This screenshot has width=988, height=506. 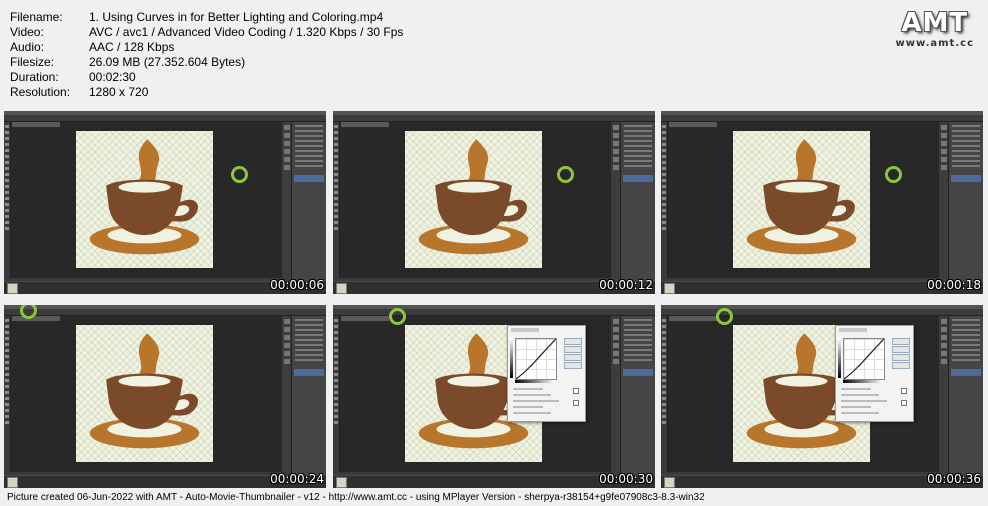 I want to click on video-thumbnail: 00:00:24, so click(x=165, y=396).